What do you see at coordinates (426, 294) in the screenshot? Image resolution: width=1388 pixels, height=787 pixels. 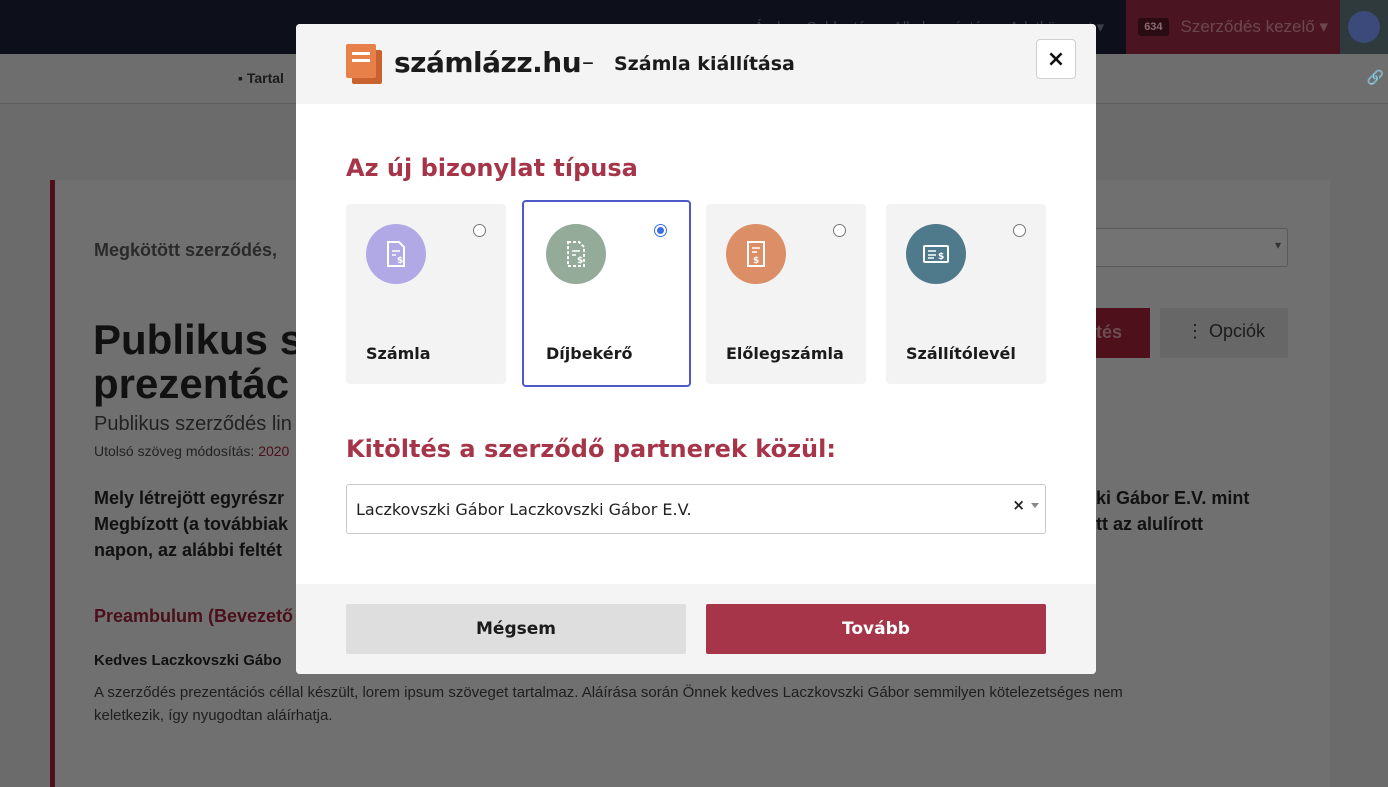 I see `doc-type-invoice-card: $ Számla` at bounding box center [426, 294].